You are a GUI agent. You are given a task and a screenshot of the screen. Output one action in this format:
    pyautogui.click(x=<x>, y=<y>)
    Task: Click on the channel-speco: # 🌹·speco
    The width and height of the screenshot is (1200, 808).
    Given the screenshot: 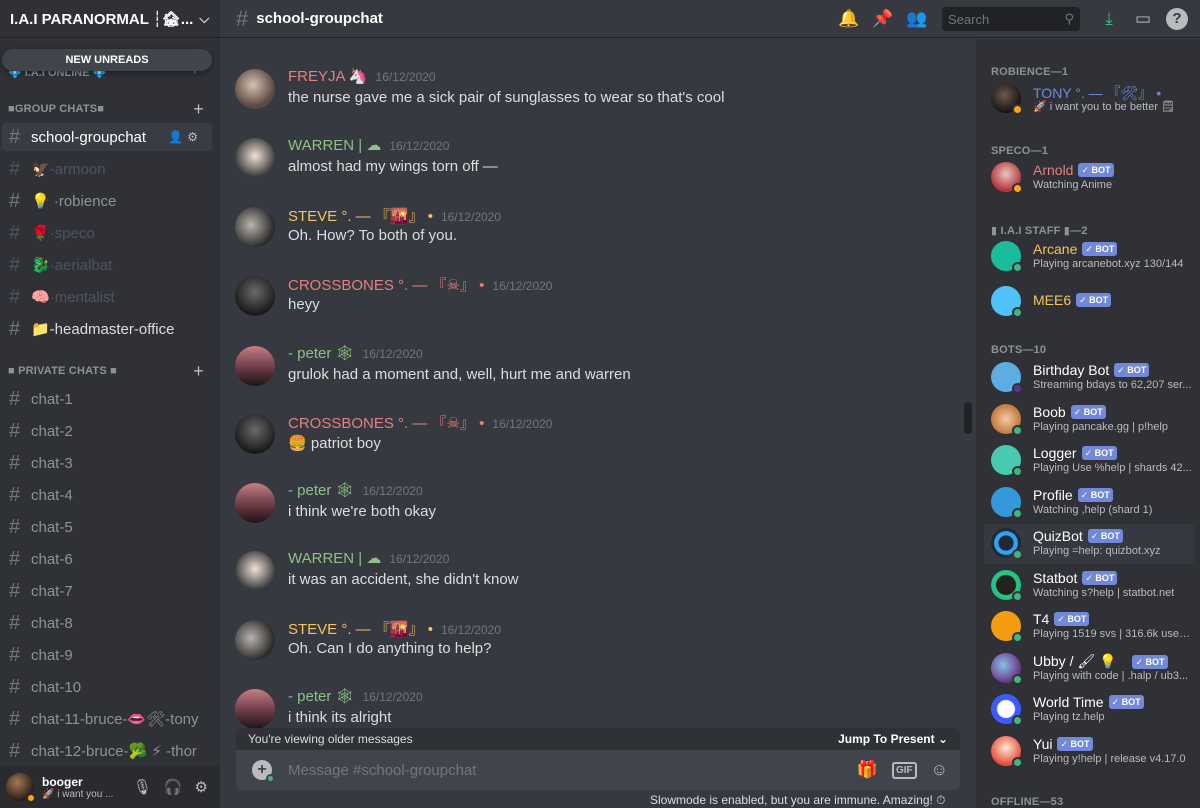 What is the action you would take?
    pyautogui.click(x=107, y=233)
    